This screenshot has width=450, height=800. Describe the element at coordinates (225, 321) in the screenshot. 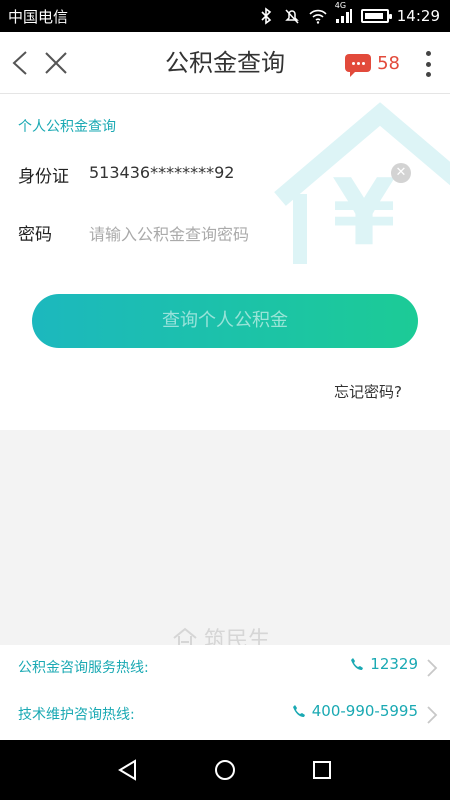

I see `query-button: 查询个人公积金` at that location.